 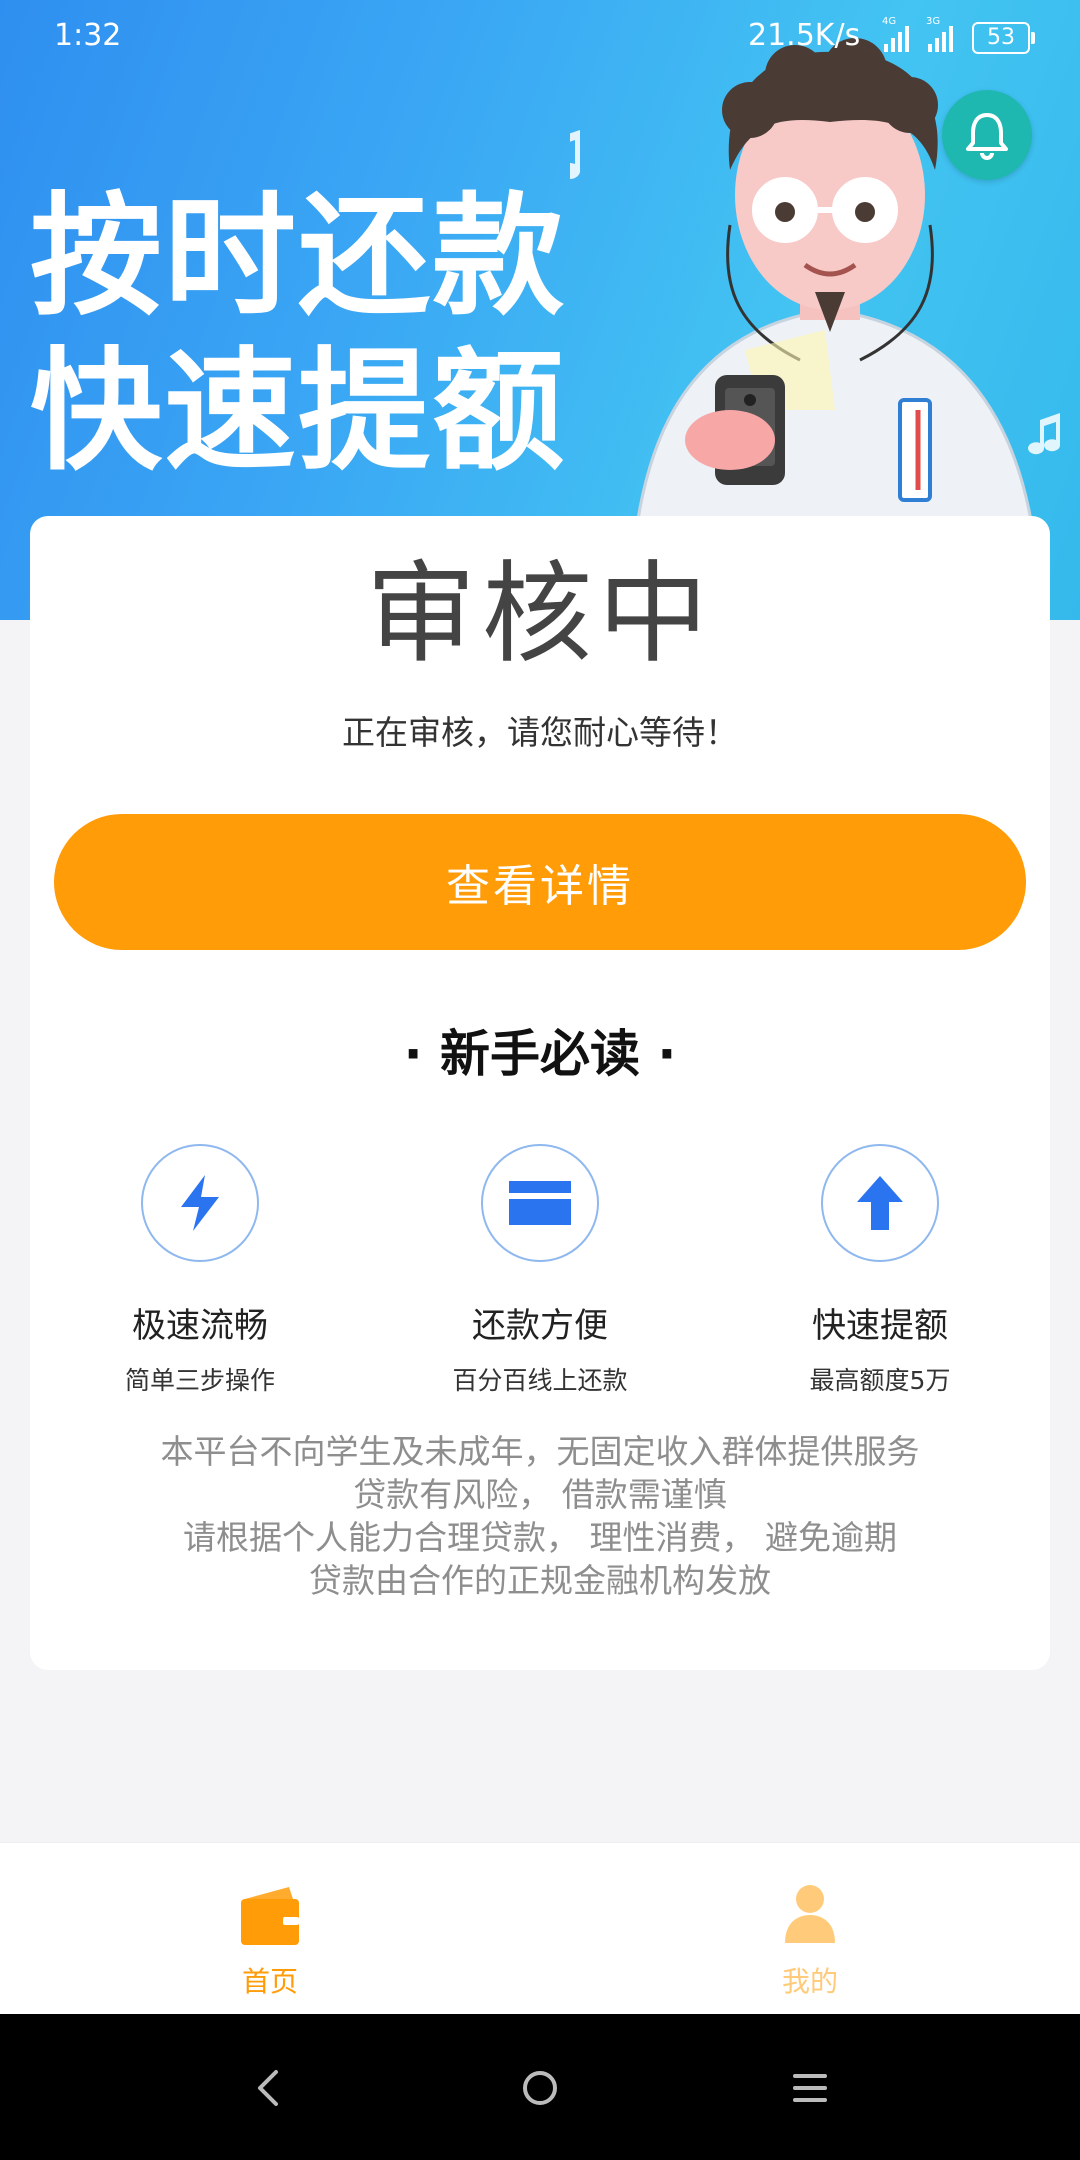 I want to click on feature-limit: 快速提额 最高额度5万, so click(x=880, y=1270).